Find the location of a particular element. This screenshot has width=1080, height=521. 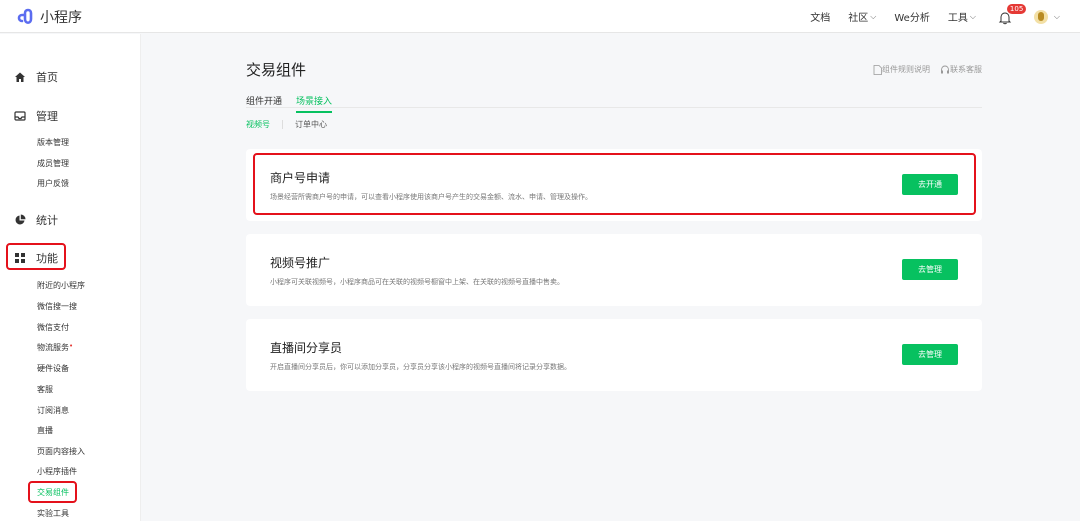

sidebar-item-members: 成员管理 is located at coordinates (53, 163).